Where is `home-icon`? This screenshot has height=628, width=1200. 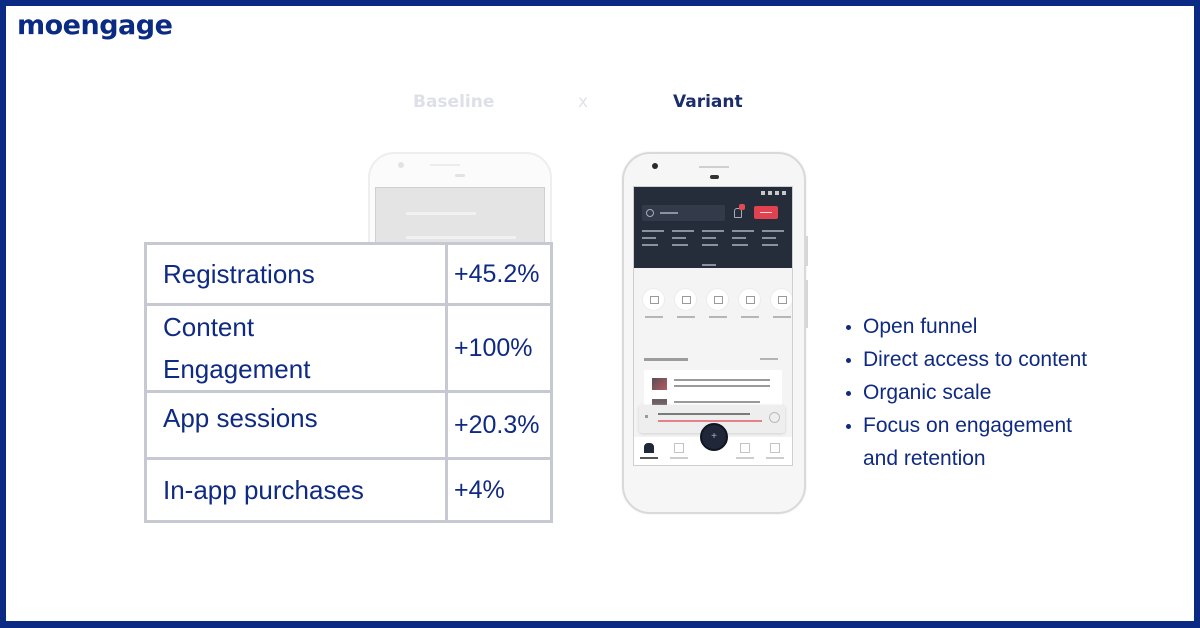 home-icon is located at coordinates (649, 448).